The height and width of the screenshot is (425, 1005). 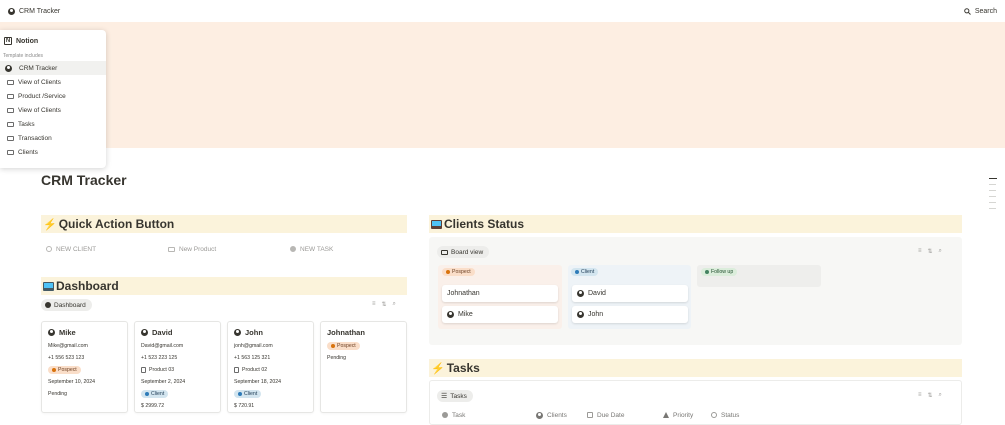 What do you see at coordinates (48, 305) in the screenshot?
I see `view-icon` at bounding box center [48, 305].